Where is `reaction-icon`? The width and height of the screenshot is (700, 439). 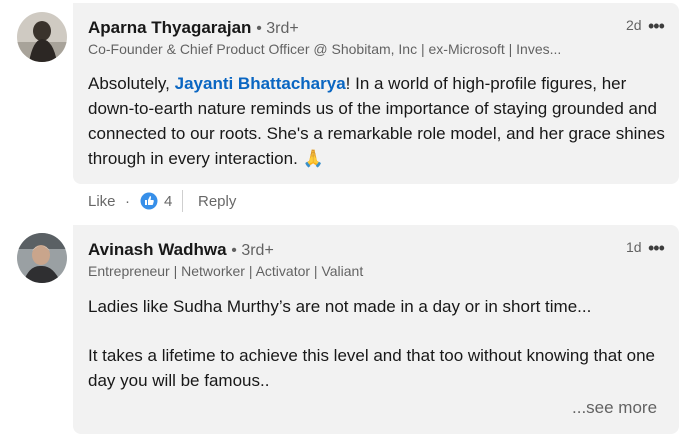
reaction-icon is located at coordinates (149, 203).